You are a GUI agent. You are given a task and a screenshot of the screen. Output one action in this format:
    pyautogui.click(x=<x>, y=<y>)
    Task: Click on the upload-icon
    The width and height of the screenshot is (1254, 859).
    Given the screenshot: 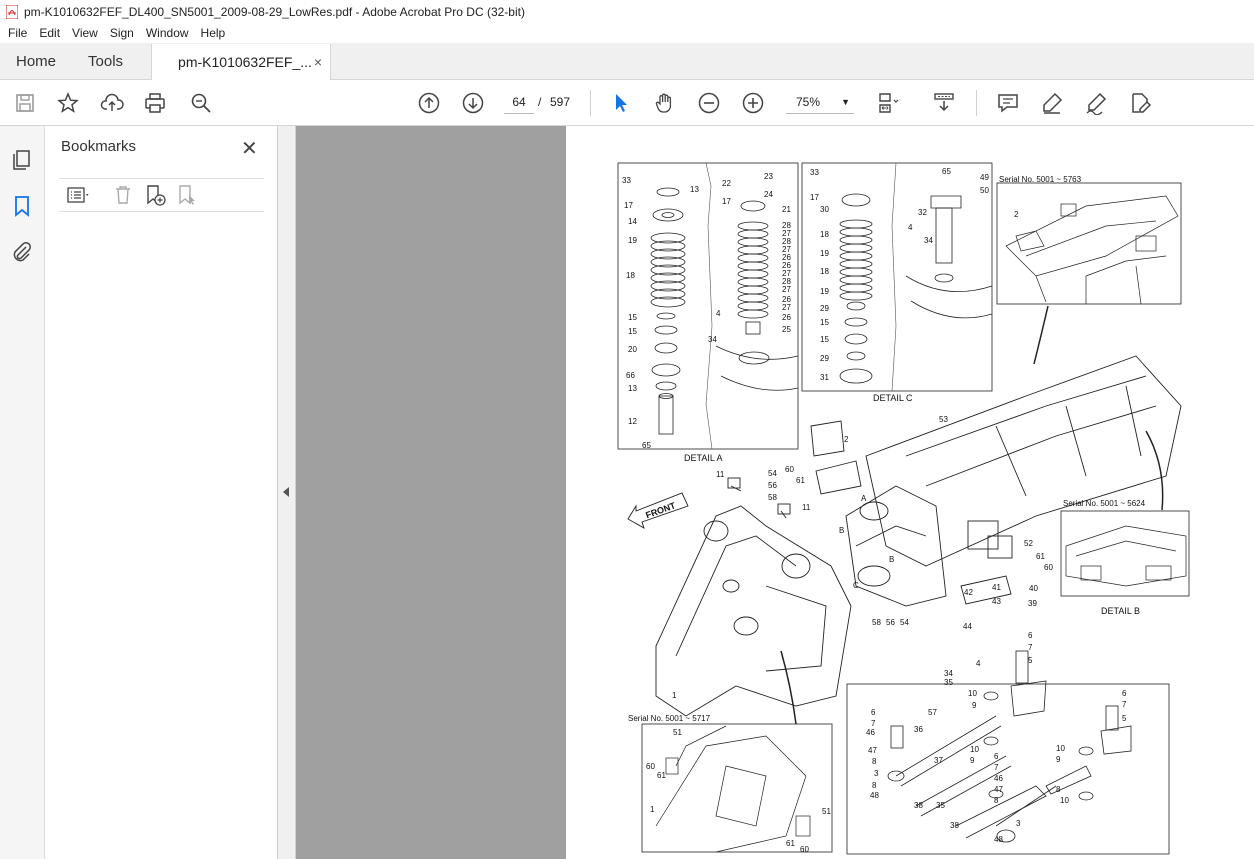 What is the action you would take?
    pyautogui.click(x=112, y=103)
    